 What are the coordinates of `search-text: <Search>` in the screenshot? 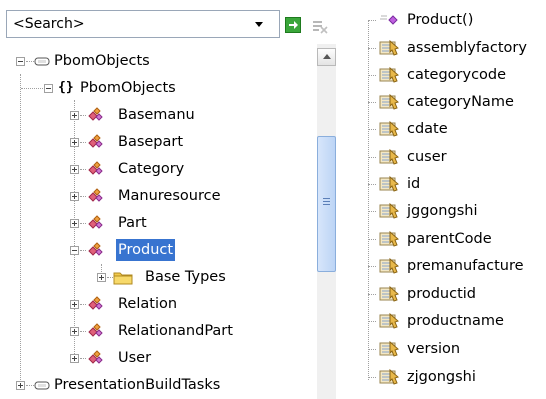 It's located at (49, 24).